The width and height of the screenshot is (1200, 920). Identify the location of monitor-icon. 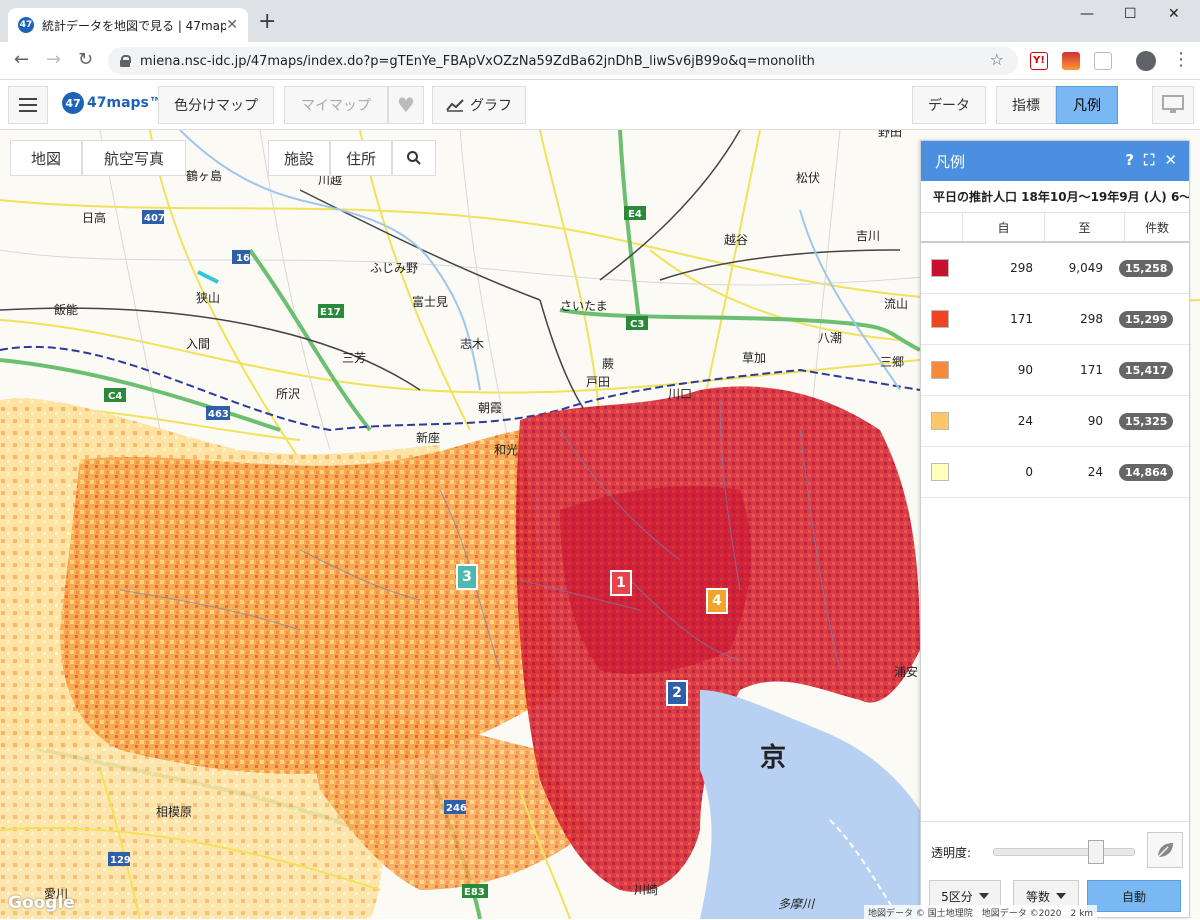
(1173, 104).